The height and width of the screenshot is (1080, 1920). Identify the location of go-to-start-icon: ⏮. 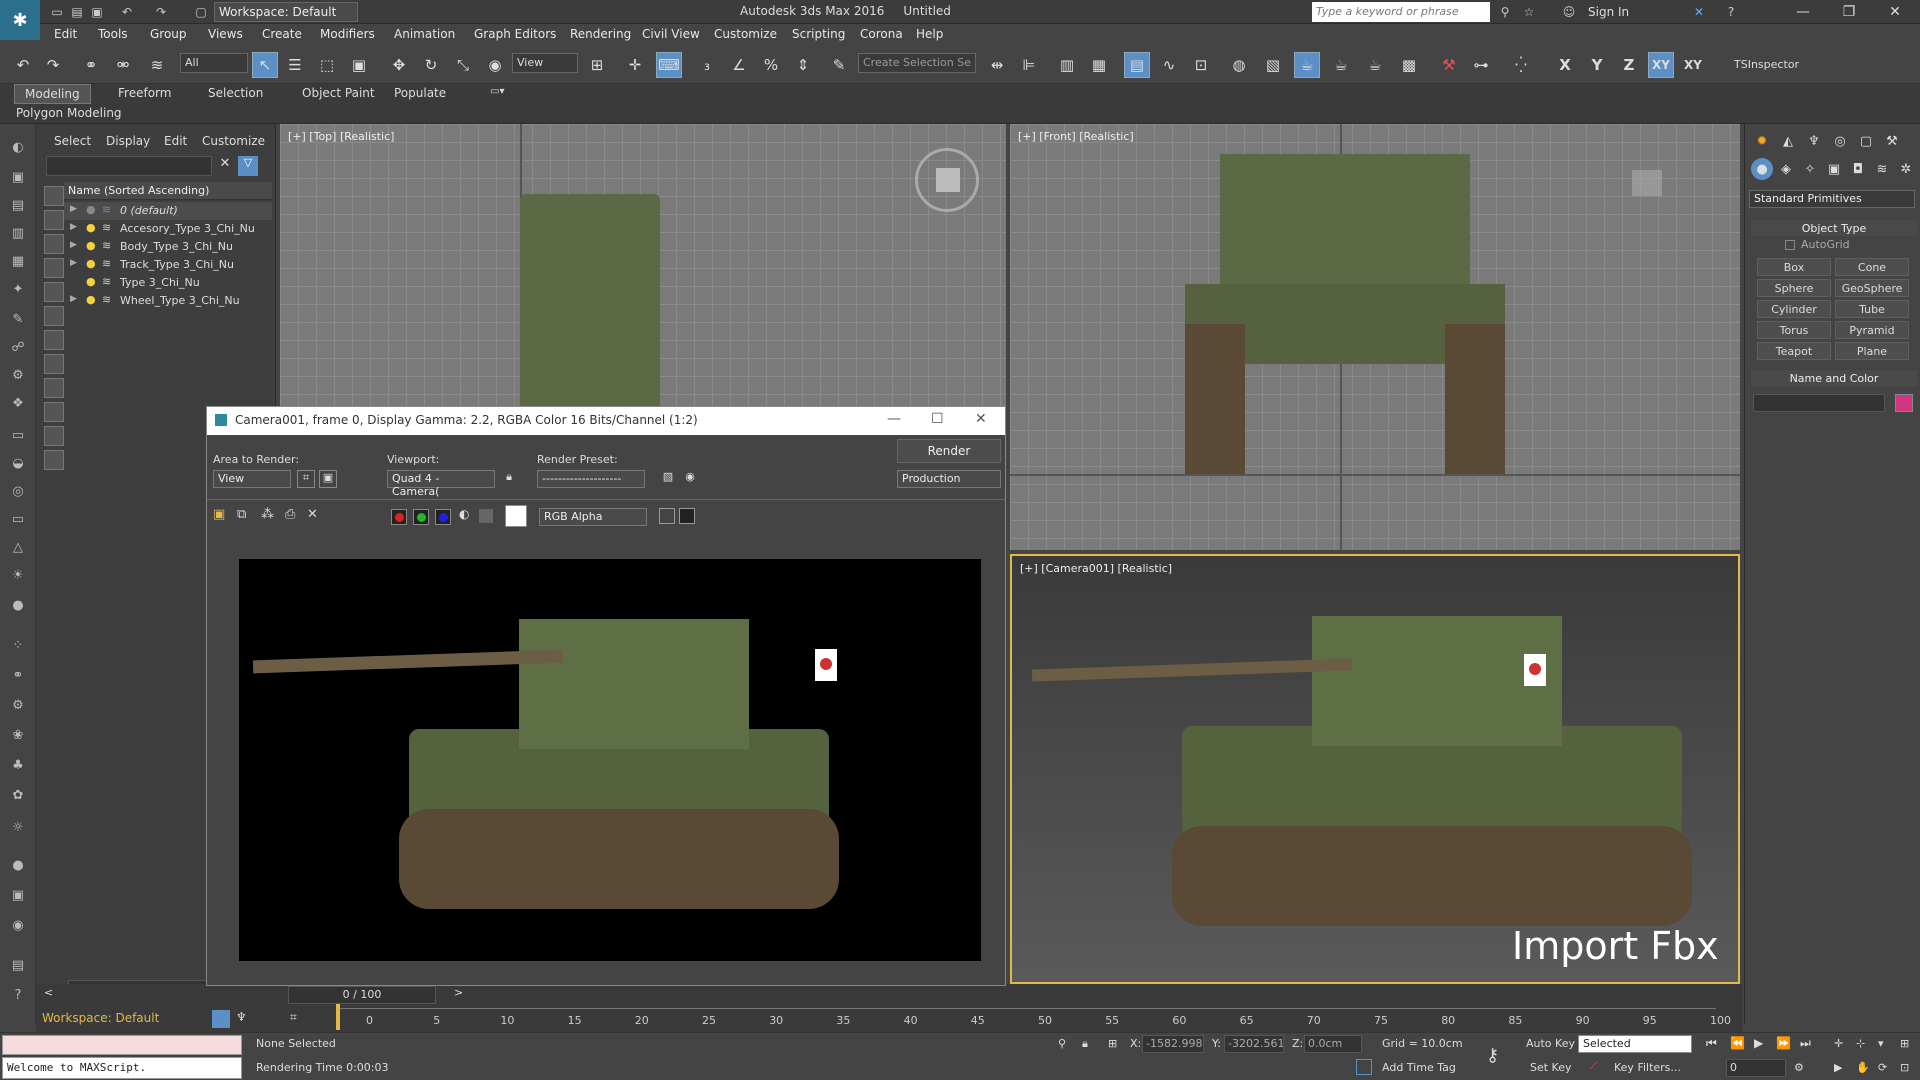
(1711, 1043).